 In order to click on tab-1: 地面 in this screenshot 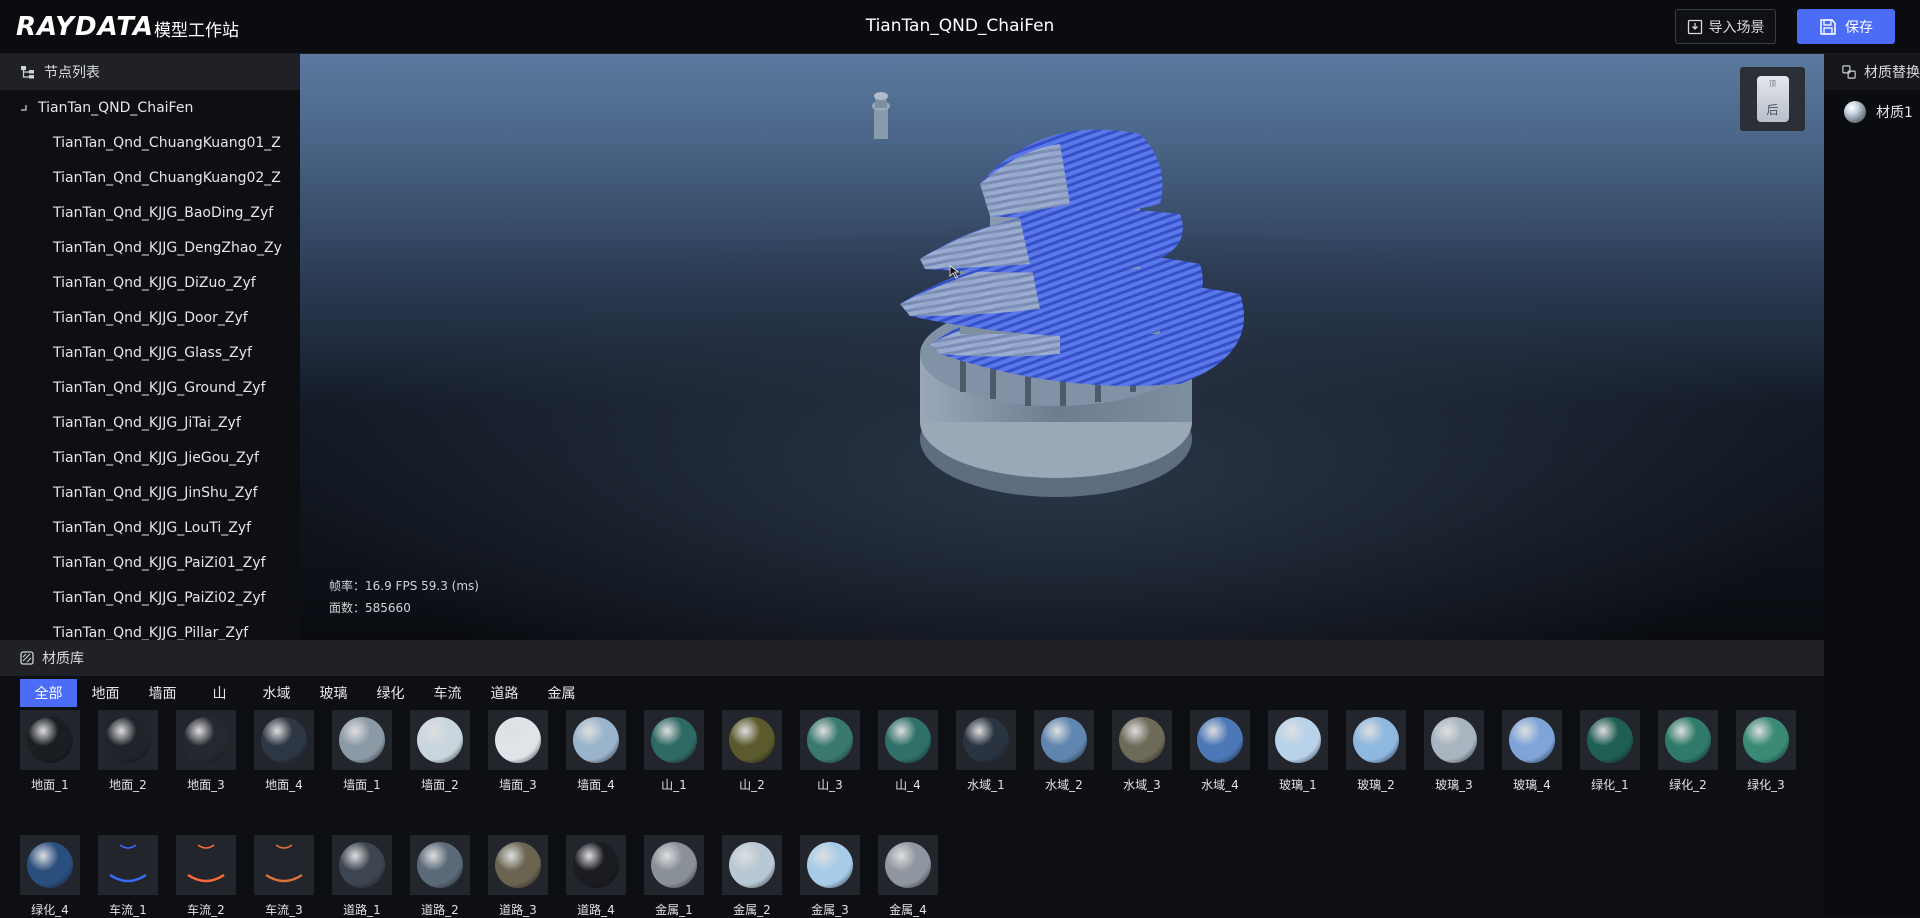, I will do `click(105, 693)`.